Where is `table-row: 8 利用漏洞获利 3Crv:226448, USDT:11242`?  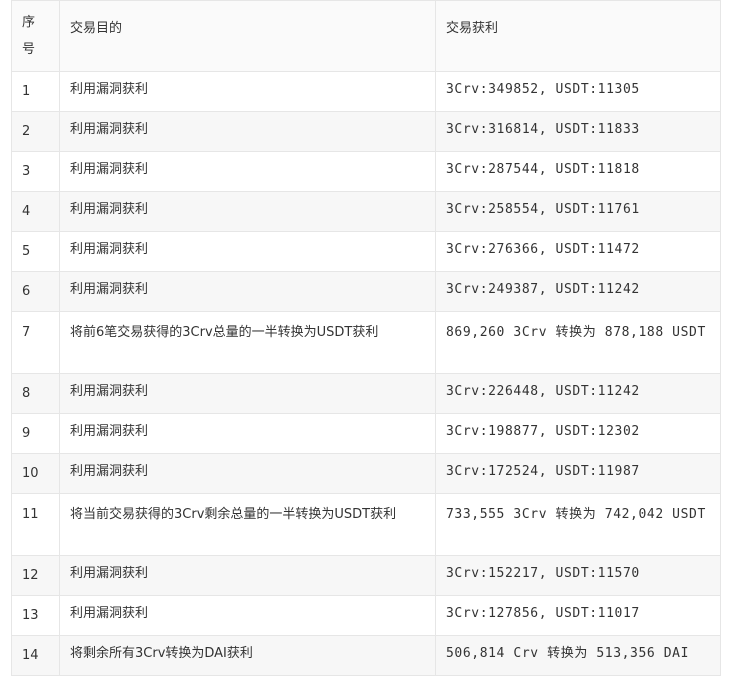
table-row: 8 利用漏洞获利 3Crv:226448, USDT:11242 is located at coordinates (366, 393).